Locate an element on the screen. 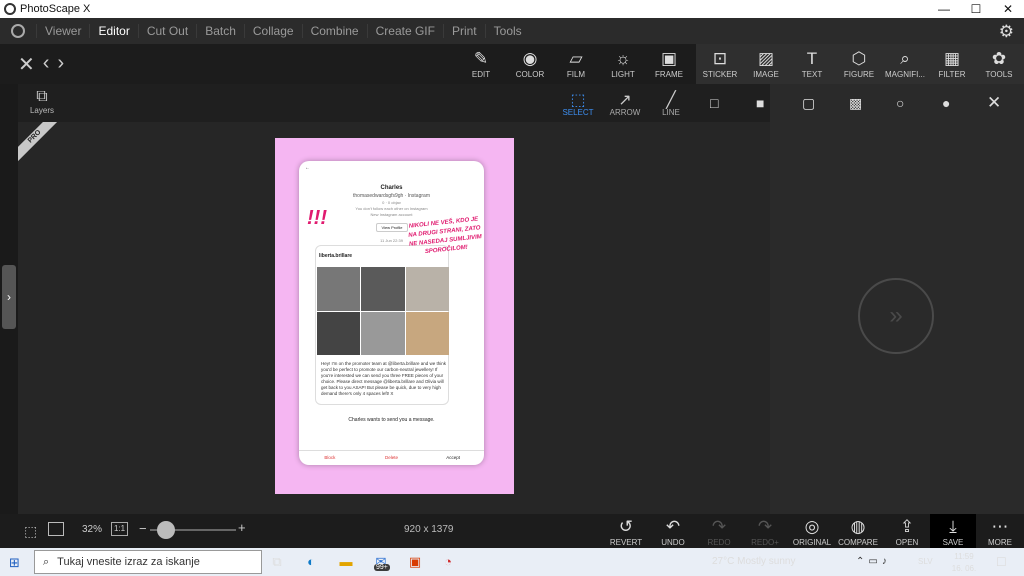  redo-icon: ↷ is located at coordinates (719, 526).